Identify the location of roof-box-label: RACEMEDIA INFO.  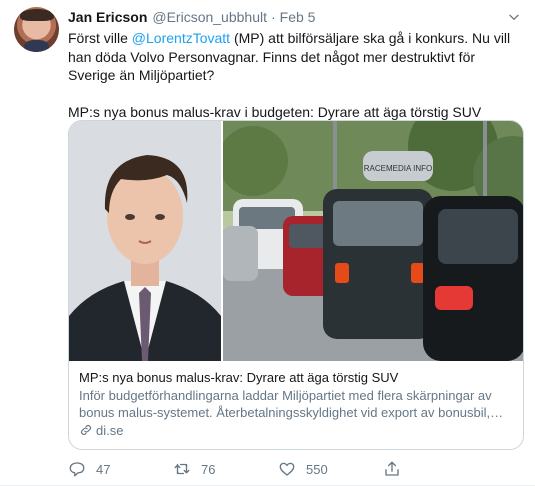
(398, 168).